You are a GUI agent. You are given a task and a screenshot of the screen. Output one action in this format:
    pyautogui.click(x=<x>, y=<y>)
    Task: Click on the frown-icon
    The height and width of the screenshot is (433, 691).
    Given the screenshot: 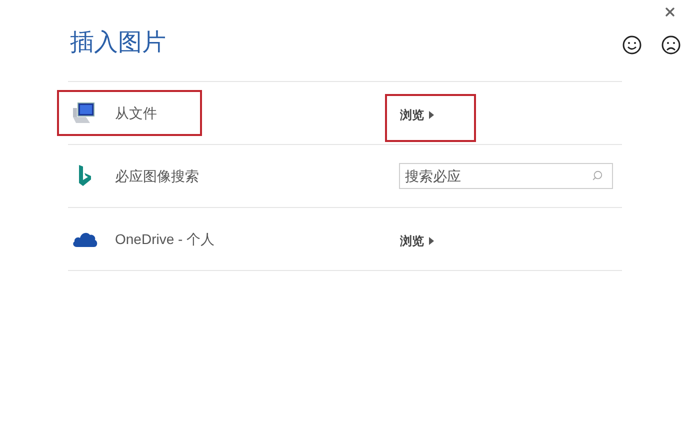 What is the action you would take?
    pyautogui.click(x=671, y=45)
    